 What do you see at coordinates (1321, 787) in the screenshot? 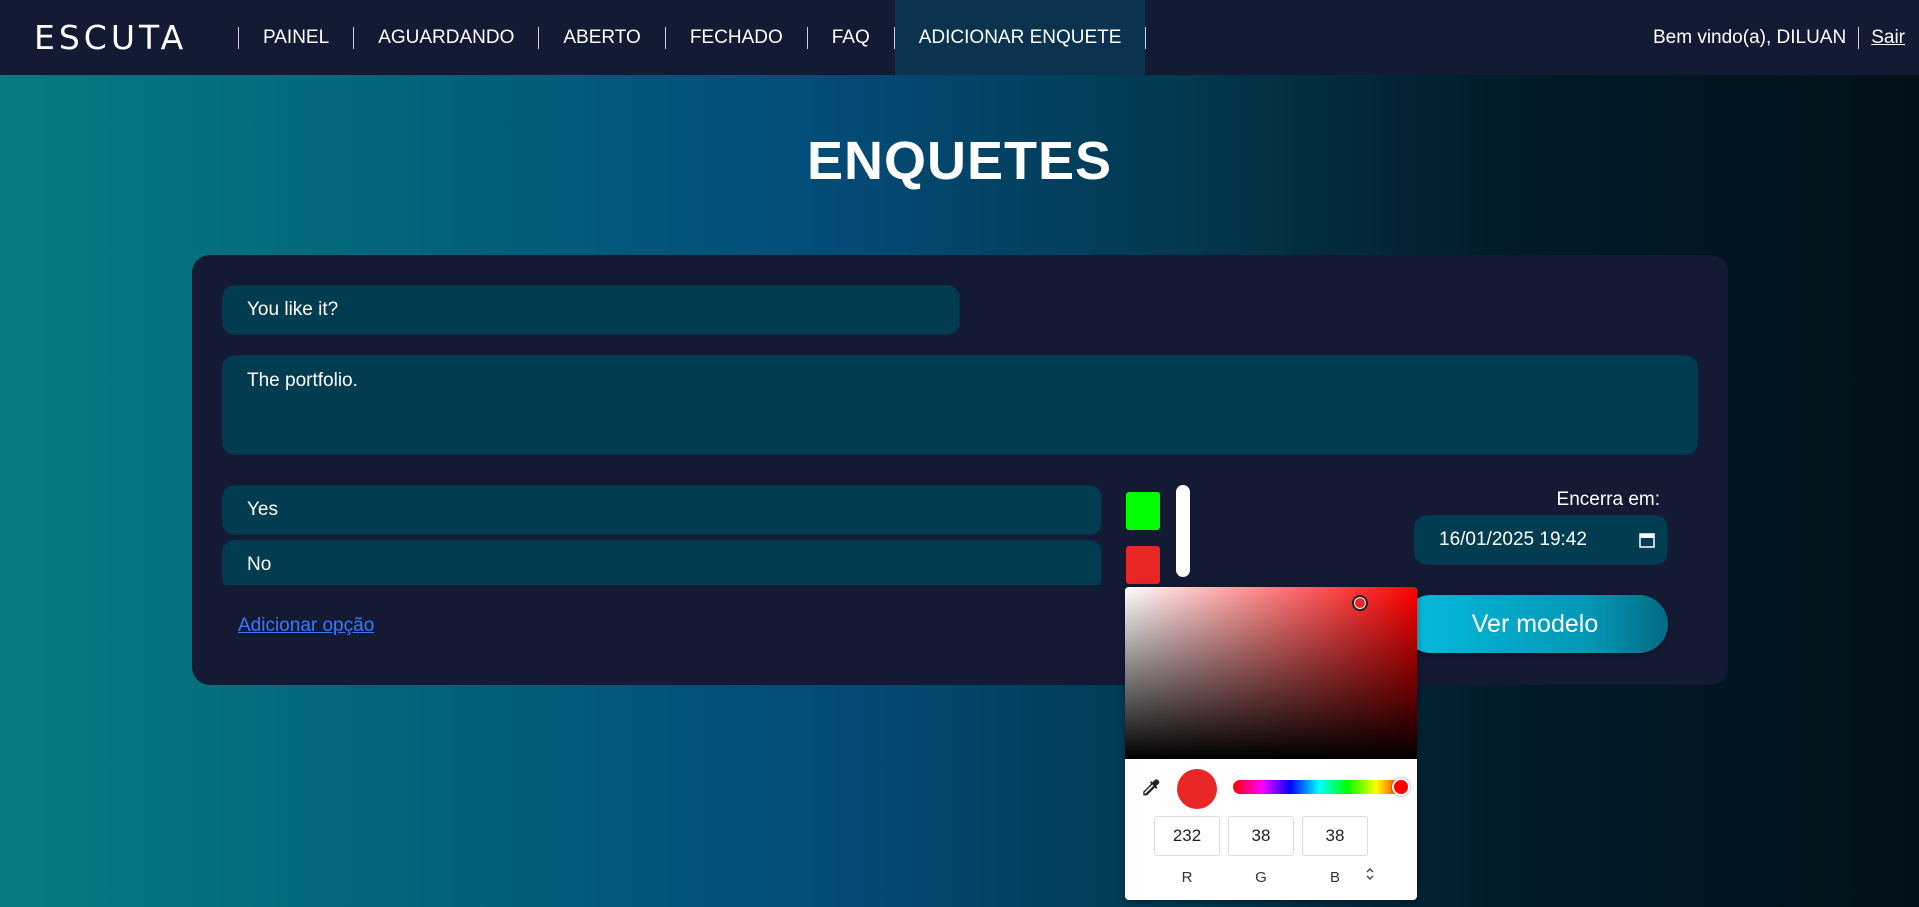
I see `hue-slider` at bounding box center [1321, 787].